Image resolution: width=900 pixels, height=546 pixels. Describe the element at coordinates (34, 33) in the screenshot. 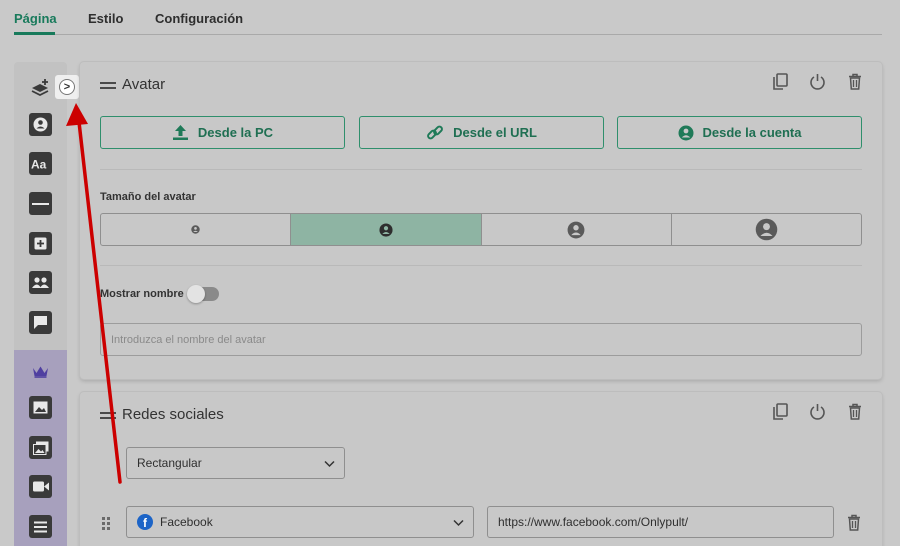

I see `active-tab-indicator` at that location.